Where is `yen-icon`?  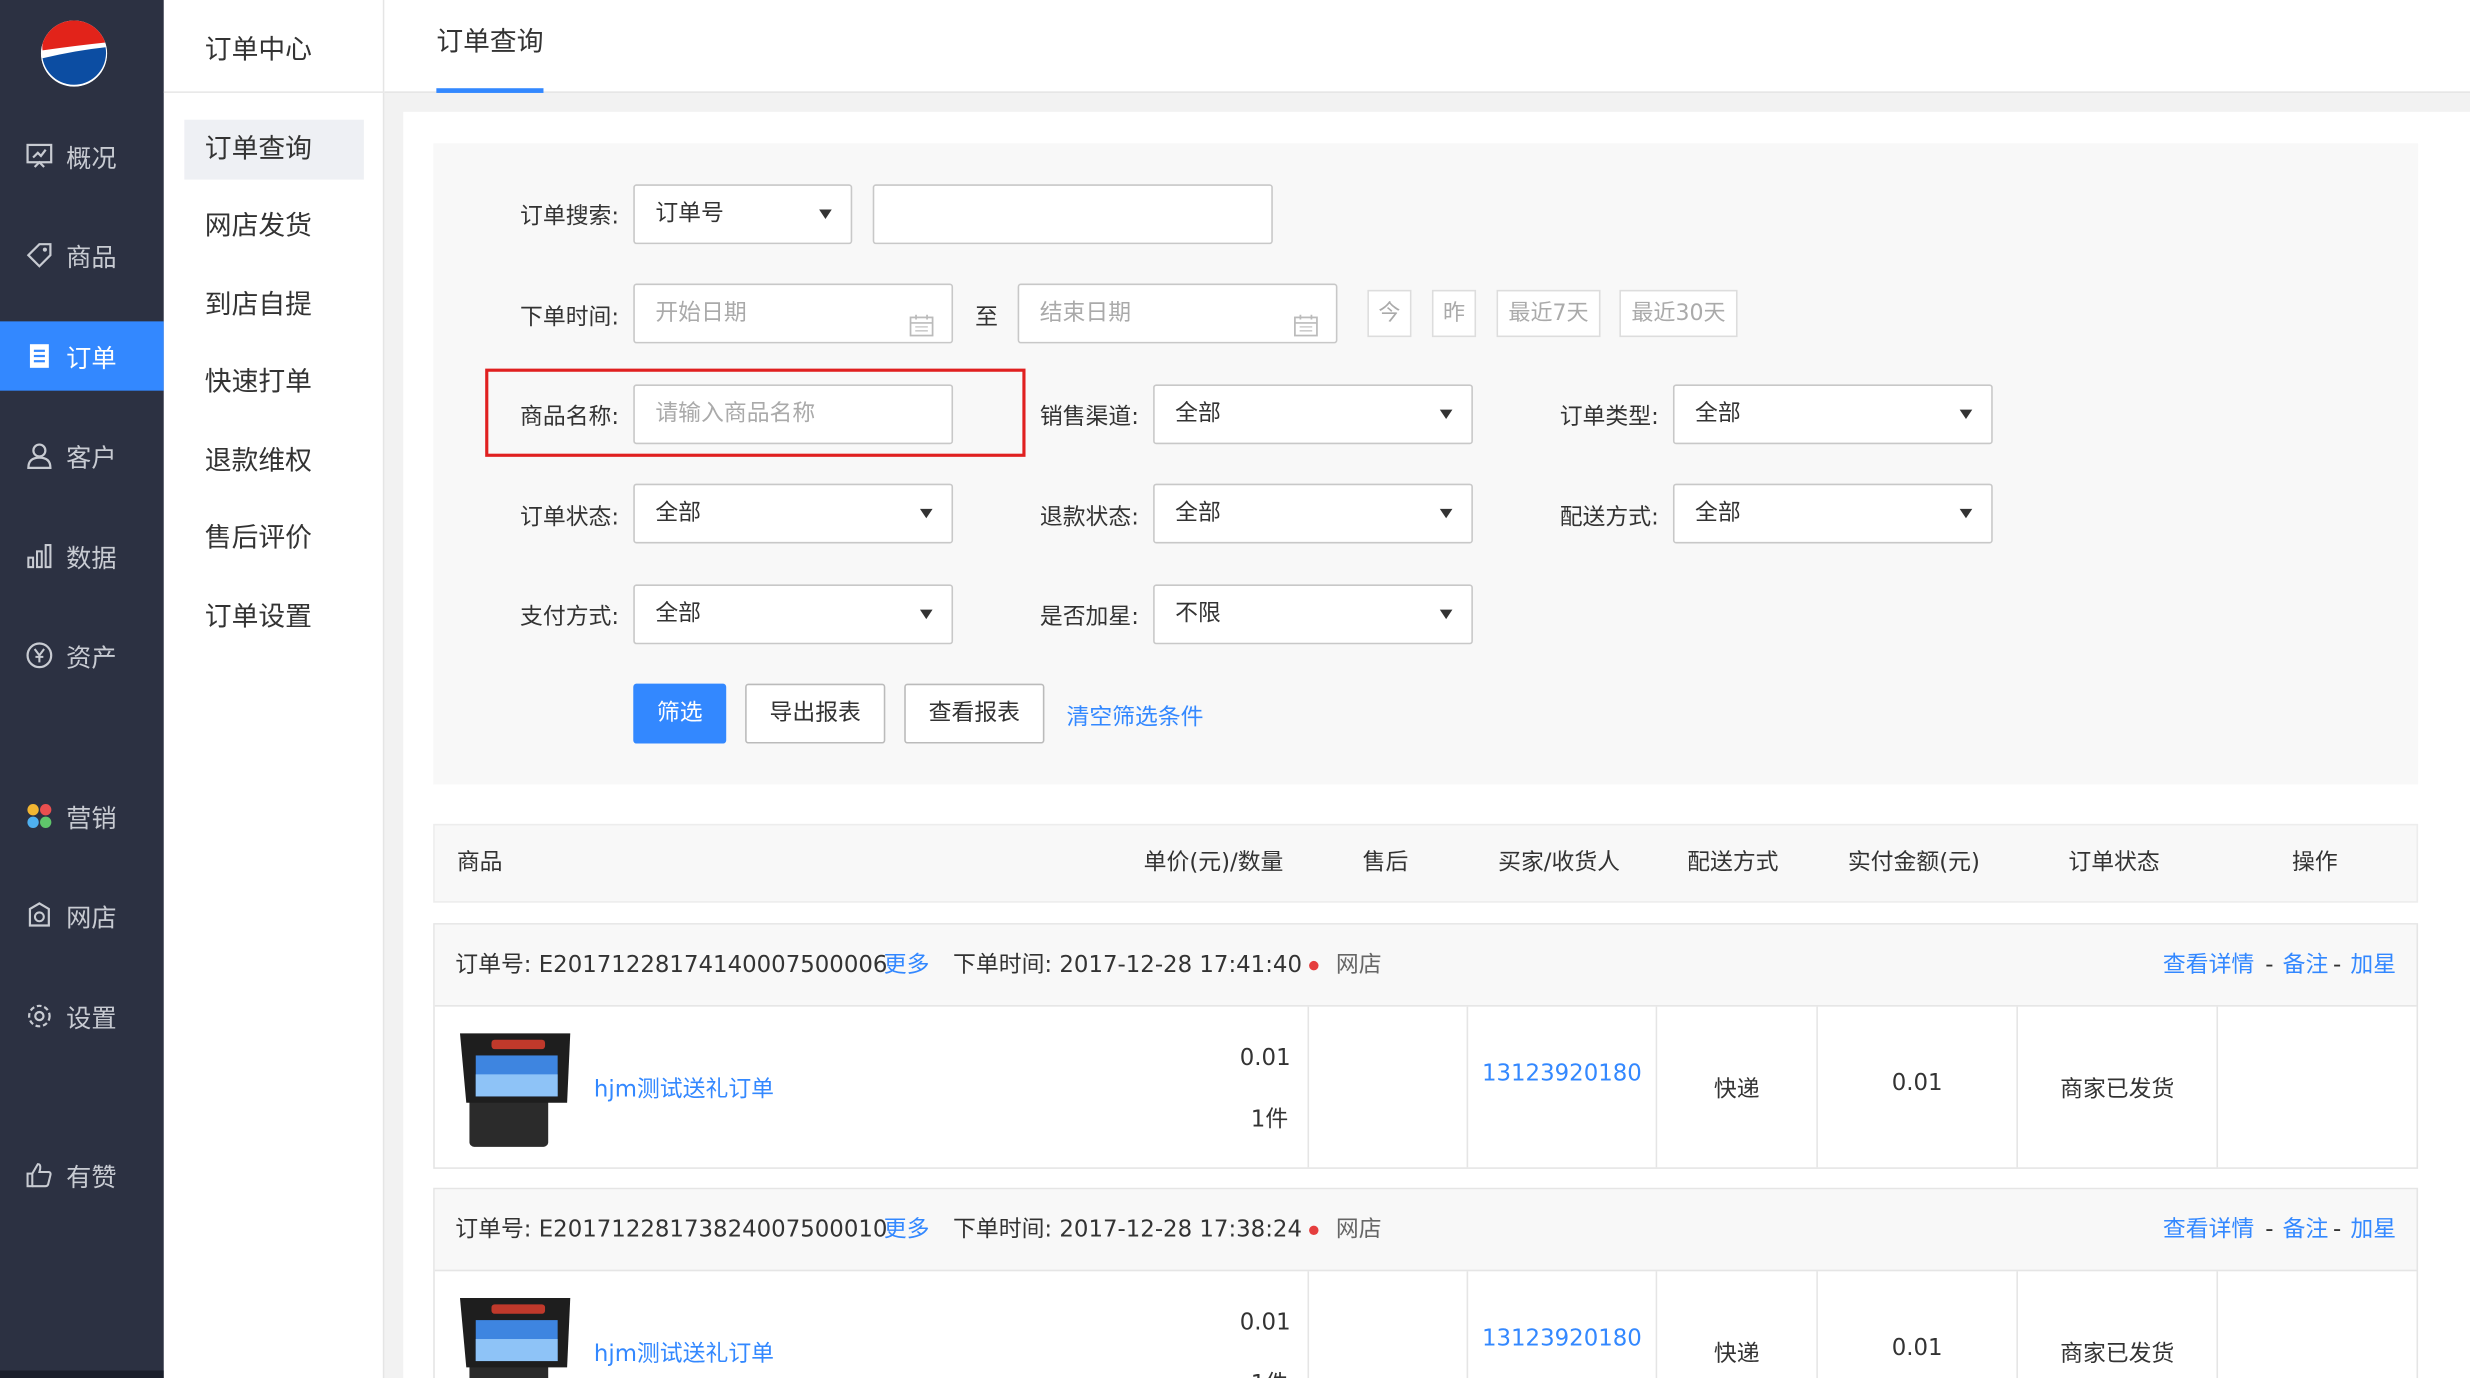 yen-icon is located at coordinates (40, 656).